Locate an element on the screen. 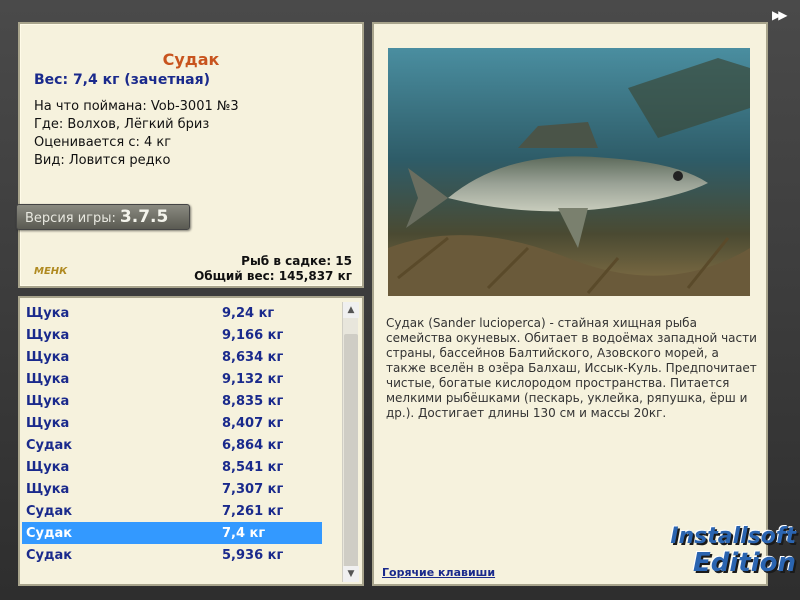  kind-text: Вид: Ловится редко is located at coordinates (102, 160).